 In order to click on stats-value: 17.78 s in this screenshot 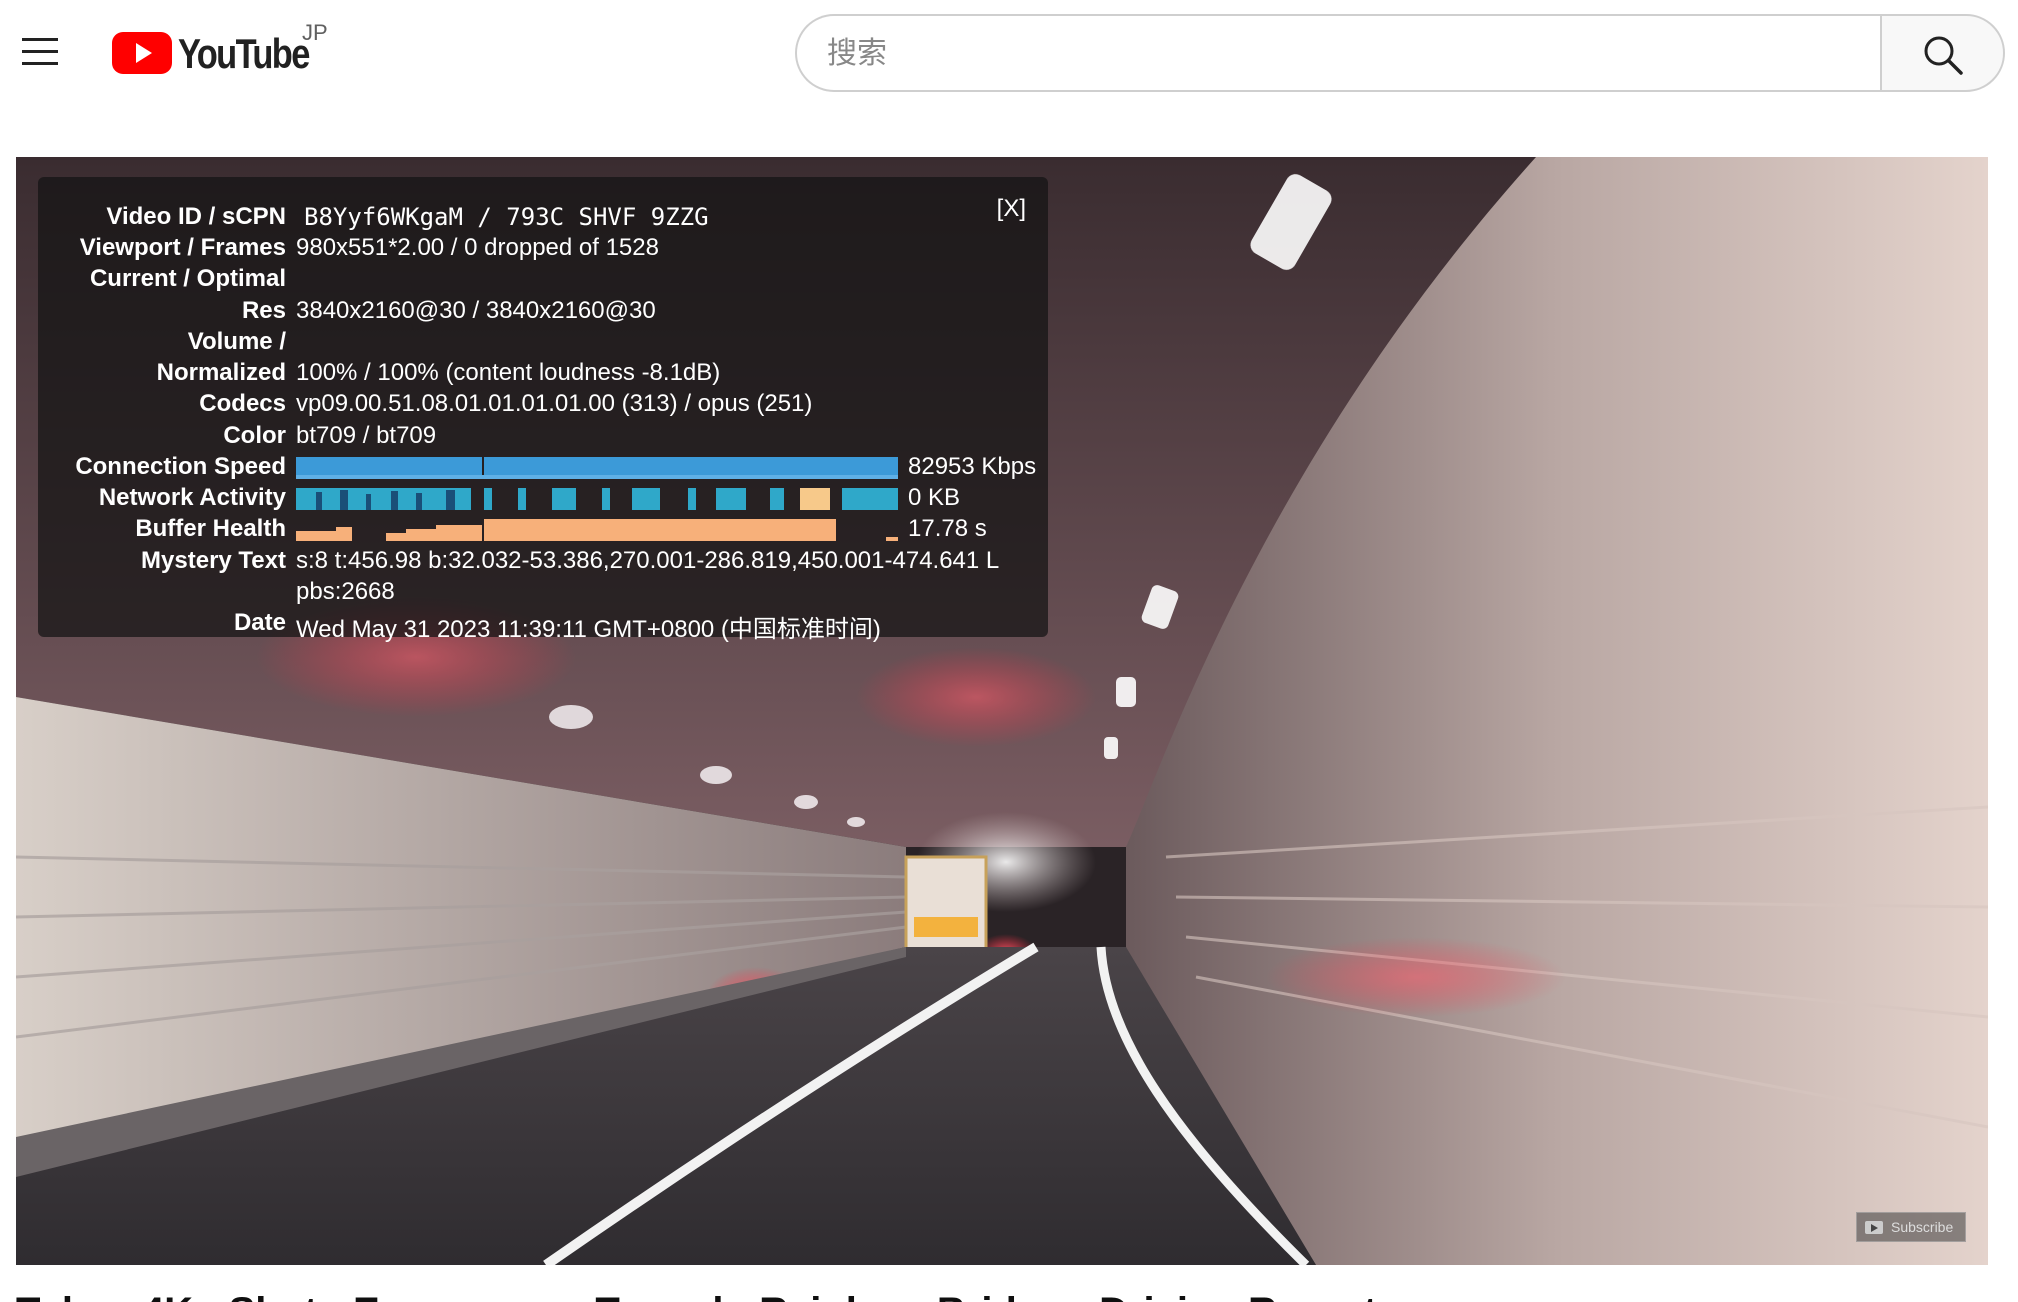, I will do `click(947, 528)`.